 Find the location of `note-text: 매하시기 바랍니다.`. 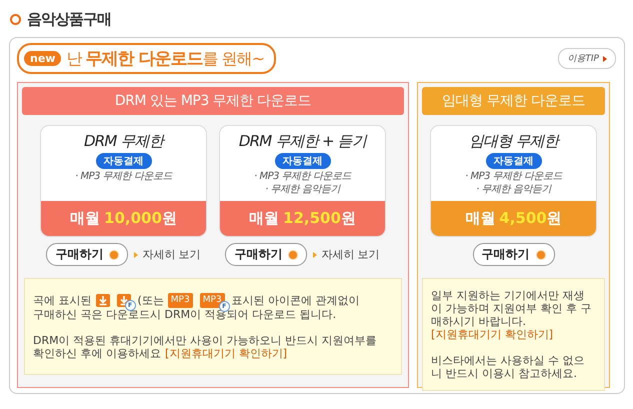

note-text: 매하시기 바랍니다. is located at coordinates (478, 321).